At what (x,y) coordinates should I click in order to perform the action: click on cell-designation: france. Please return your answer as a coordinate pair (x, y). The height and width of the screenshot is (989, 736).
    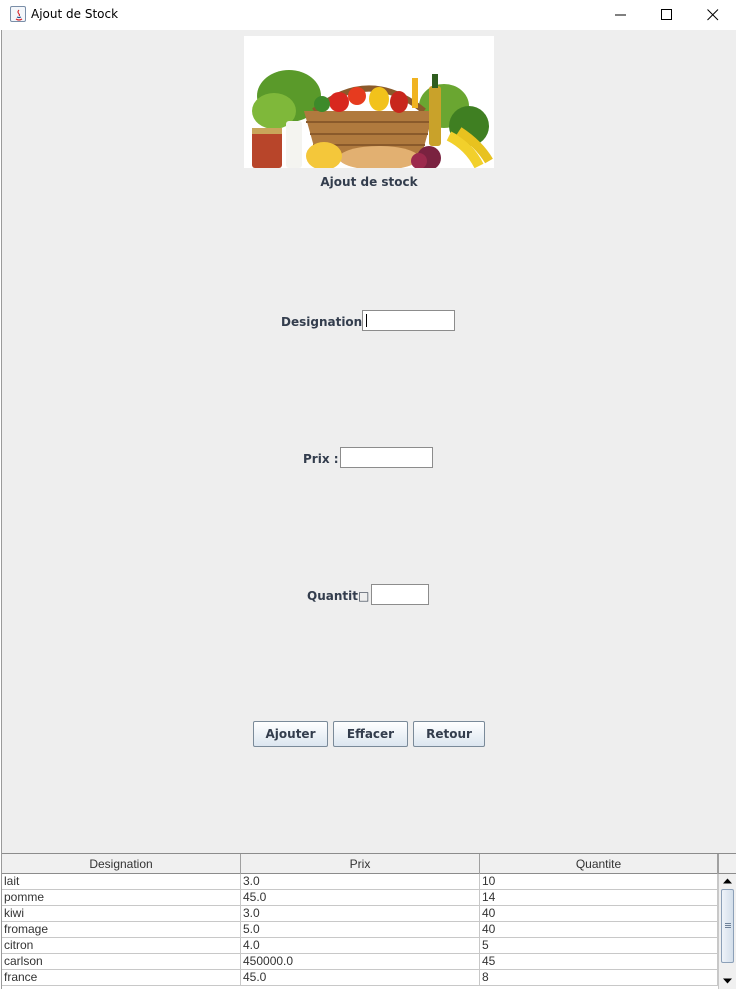
    Looking at the image, I should click on (121, 978).